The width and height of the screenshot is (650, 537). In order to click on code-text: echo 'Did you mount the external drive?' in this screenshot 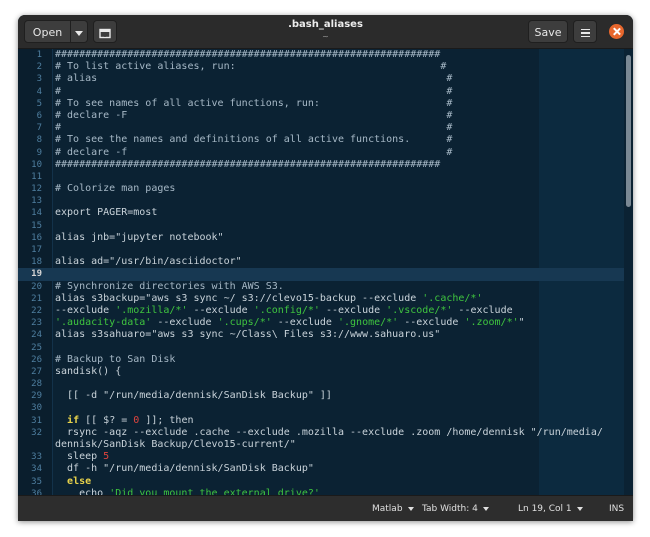, I will do `click(187, 491)`.